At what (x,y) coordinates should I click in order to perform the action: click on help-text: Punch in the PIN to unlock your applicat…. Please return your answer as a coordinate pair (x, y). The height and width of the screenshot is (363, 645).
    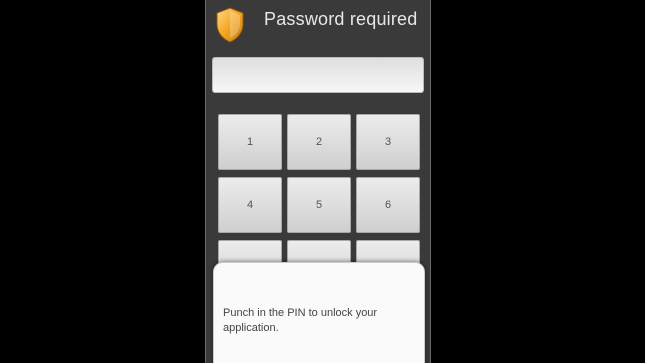
    Looking at the image, I should click on (300, 320).